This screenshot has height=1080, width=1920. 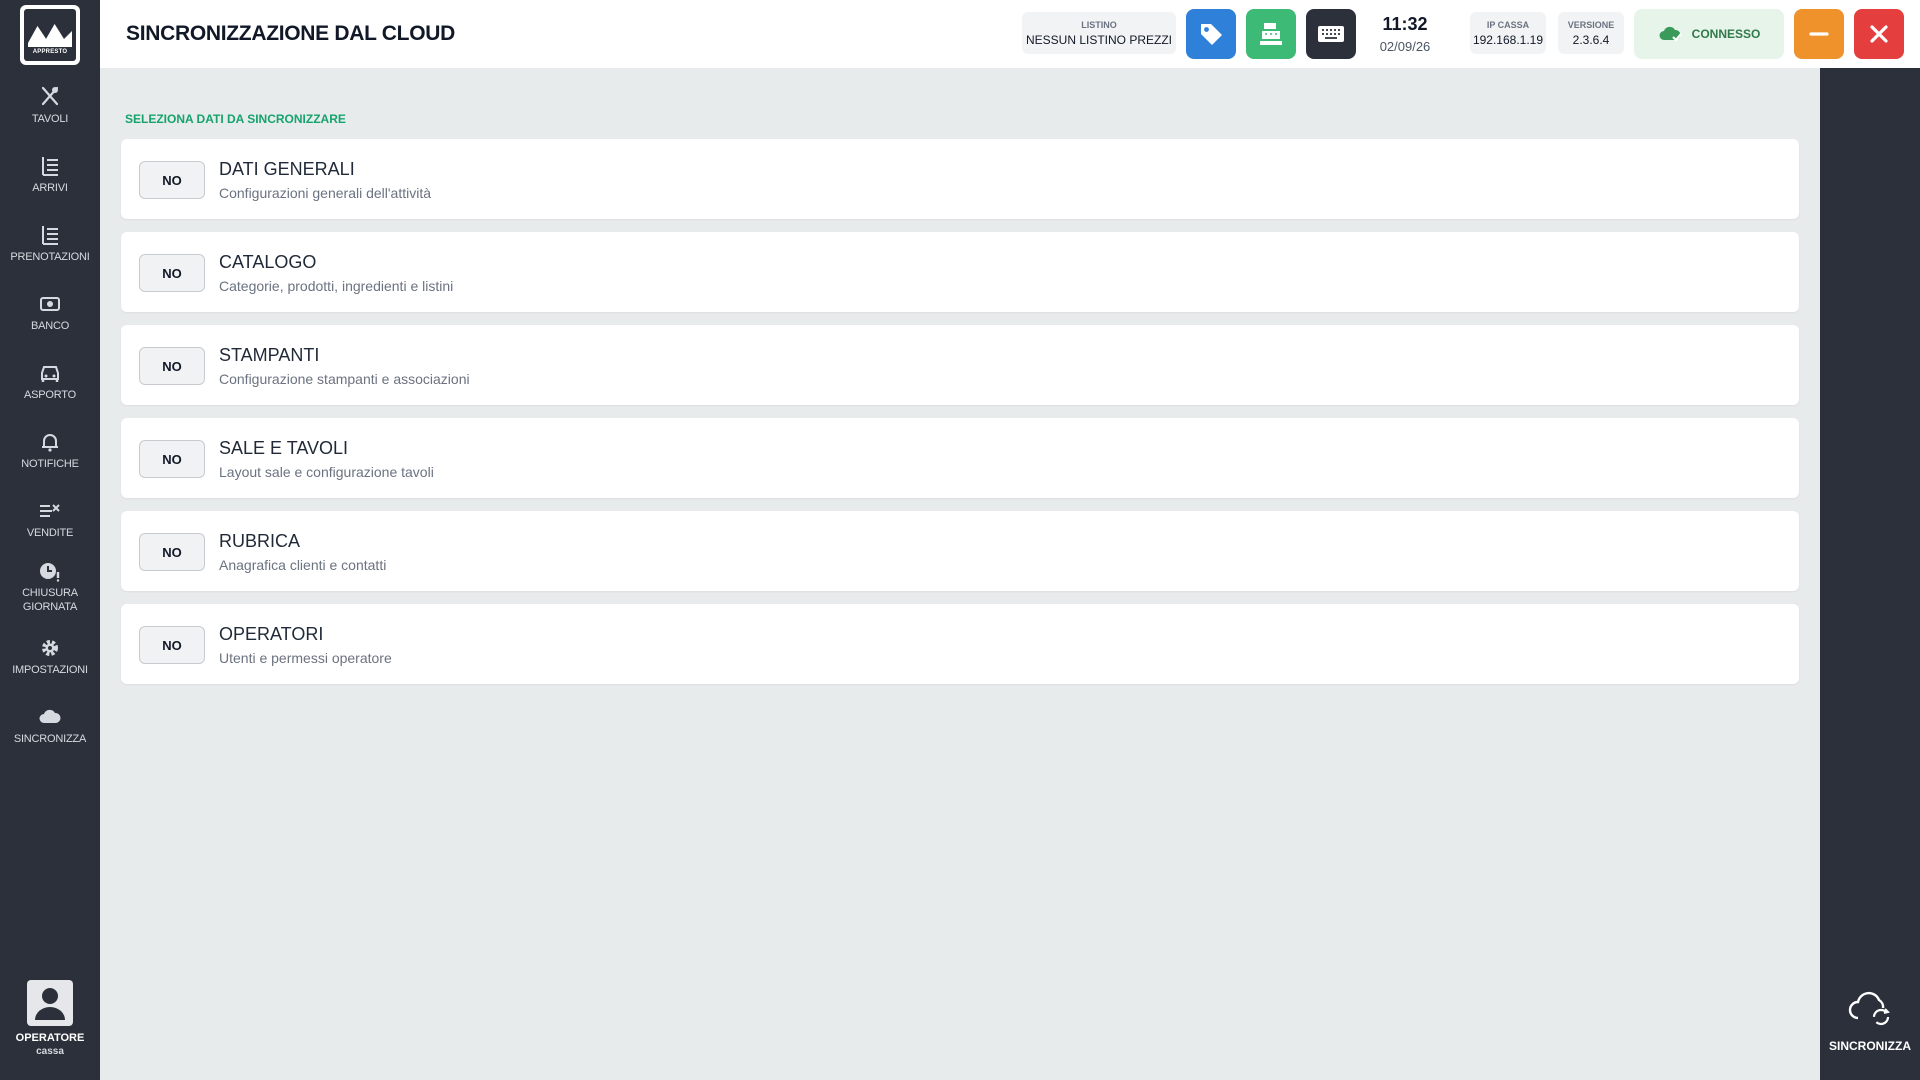 I want to click on version-info: VERSIONE 2.3.6.4, so click(x=1591, y=33).